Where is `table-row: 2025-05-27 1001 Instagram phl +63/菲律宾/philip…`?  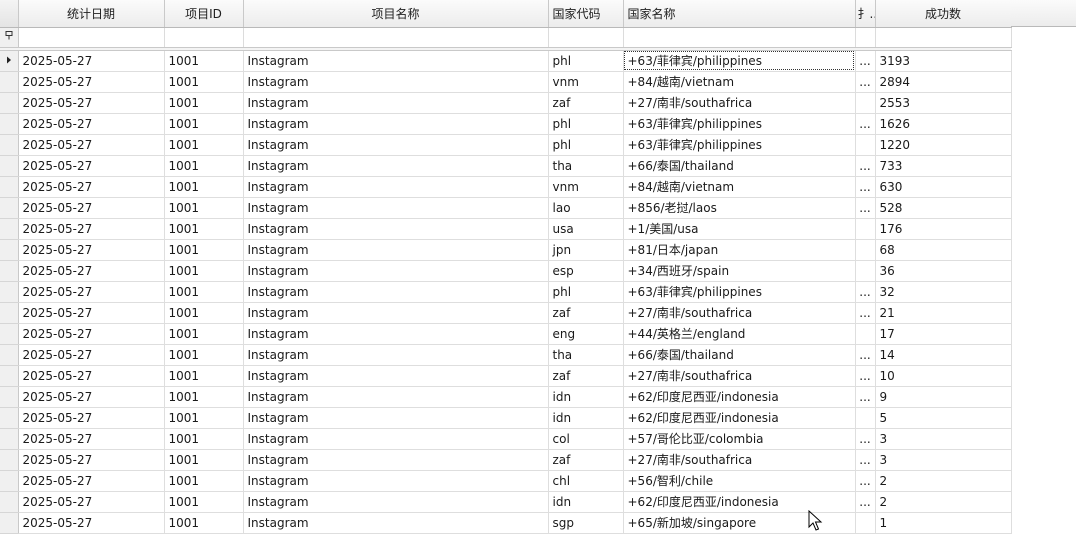 table-row: 2025-05-27 1001 Instagram phl +63/菲律宾/philip… is located at coordinates (506, 61).